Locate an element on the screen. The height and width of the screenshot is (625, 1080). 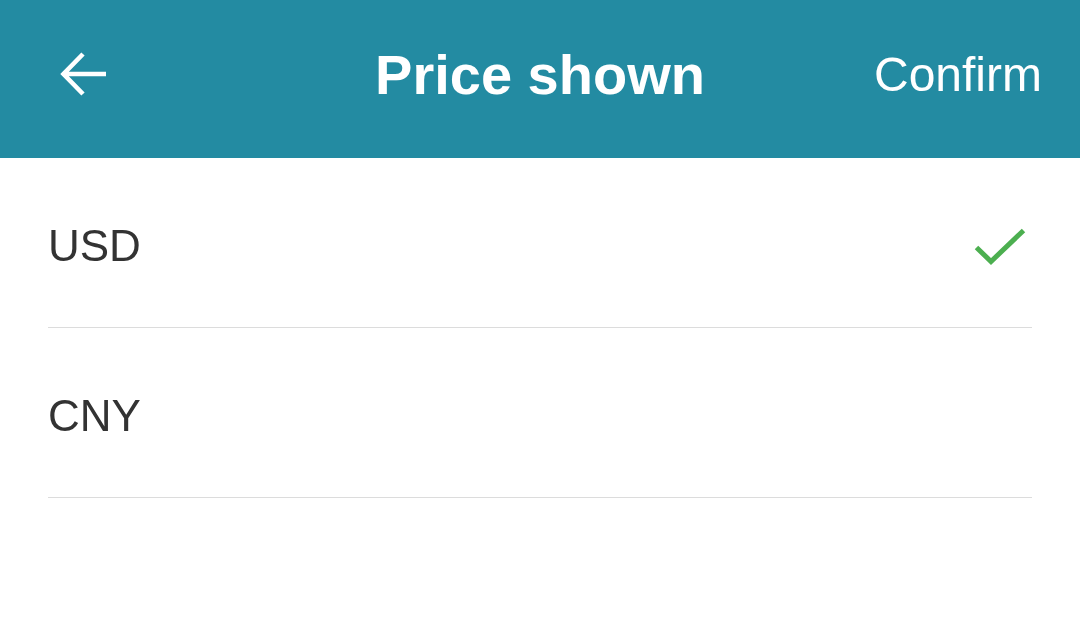
back-button is located at coordinates (84, 74).